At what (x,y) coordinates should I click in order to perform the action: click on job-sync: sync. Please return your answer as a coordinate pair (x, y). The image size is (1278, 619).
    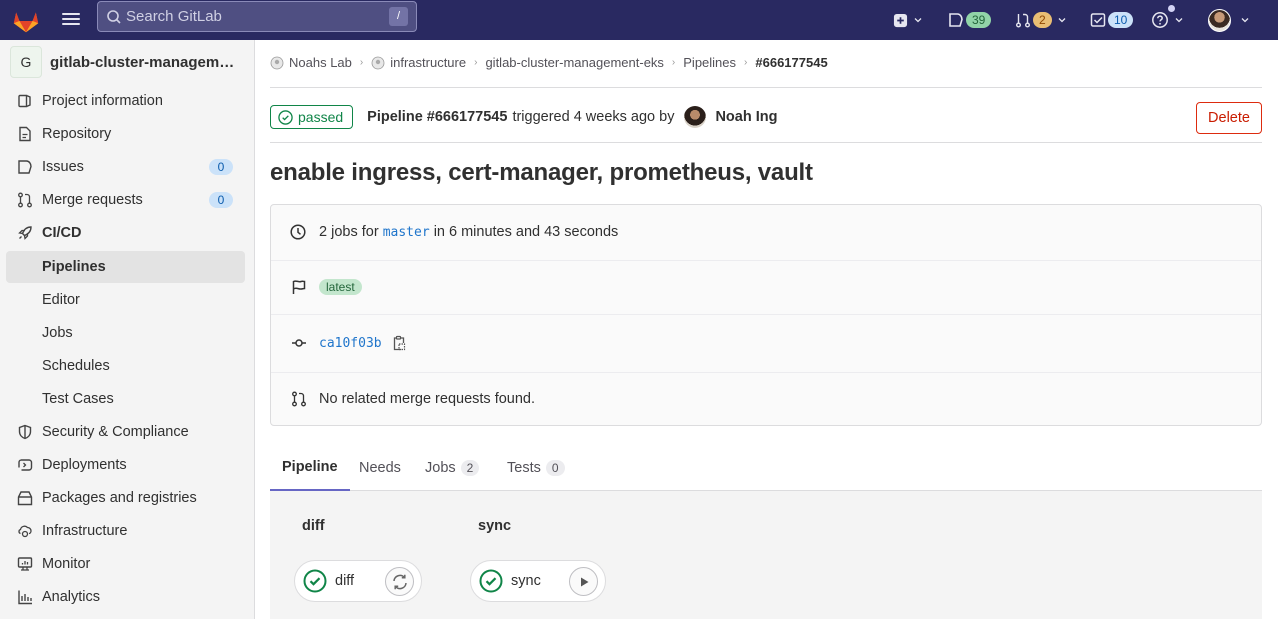
    Looking at the image, I should click on (538, 581).